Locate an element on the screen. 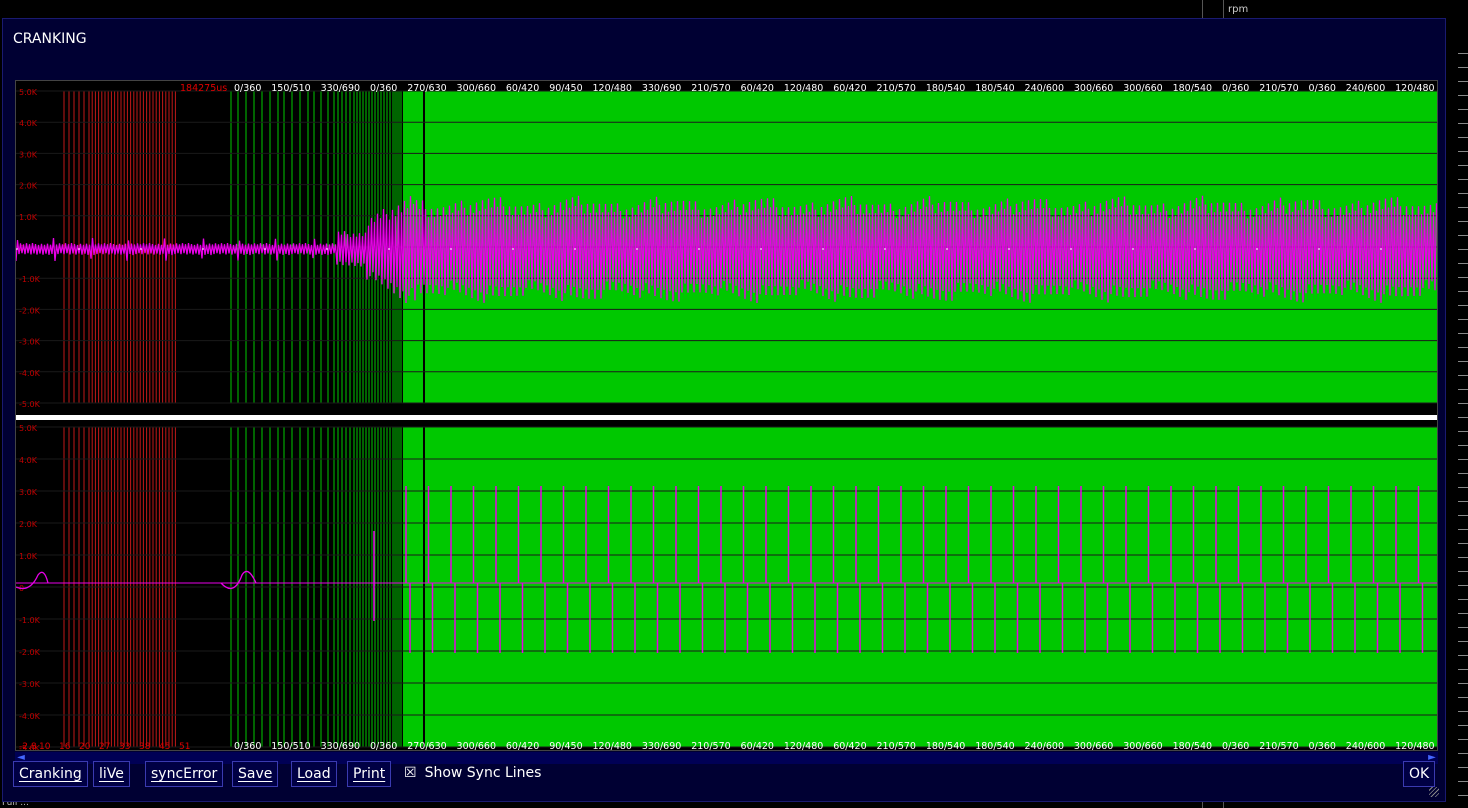 The image size is (1468, 808). background-rpm-label: rpm is located at coordinates (1238, 9).